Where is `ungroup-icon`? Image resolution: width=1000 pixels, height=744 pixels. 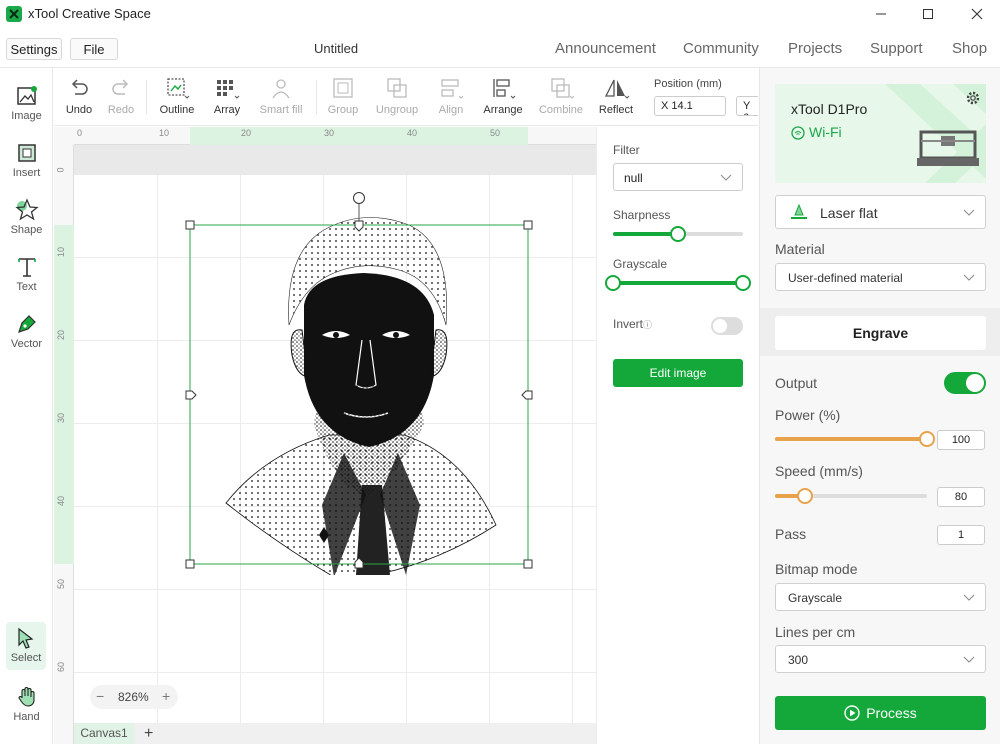
ungroup-icon is located at coordinates (397, 88).